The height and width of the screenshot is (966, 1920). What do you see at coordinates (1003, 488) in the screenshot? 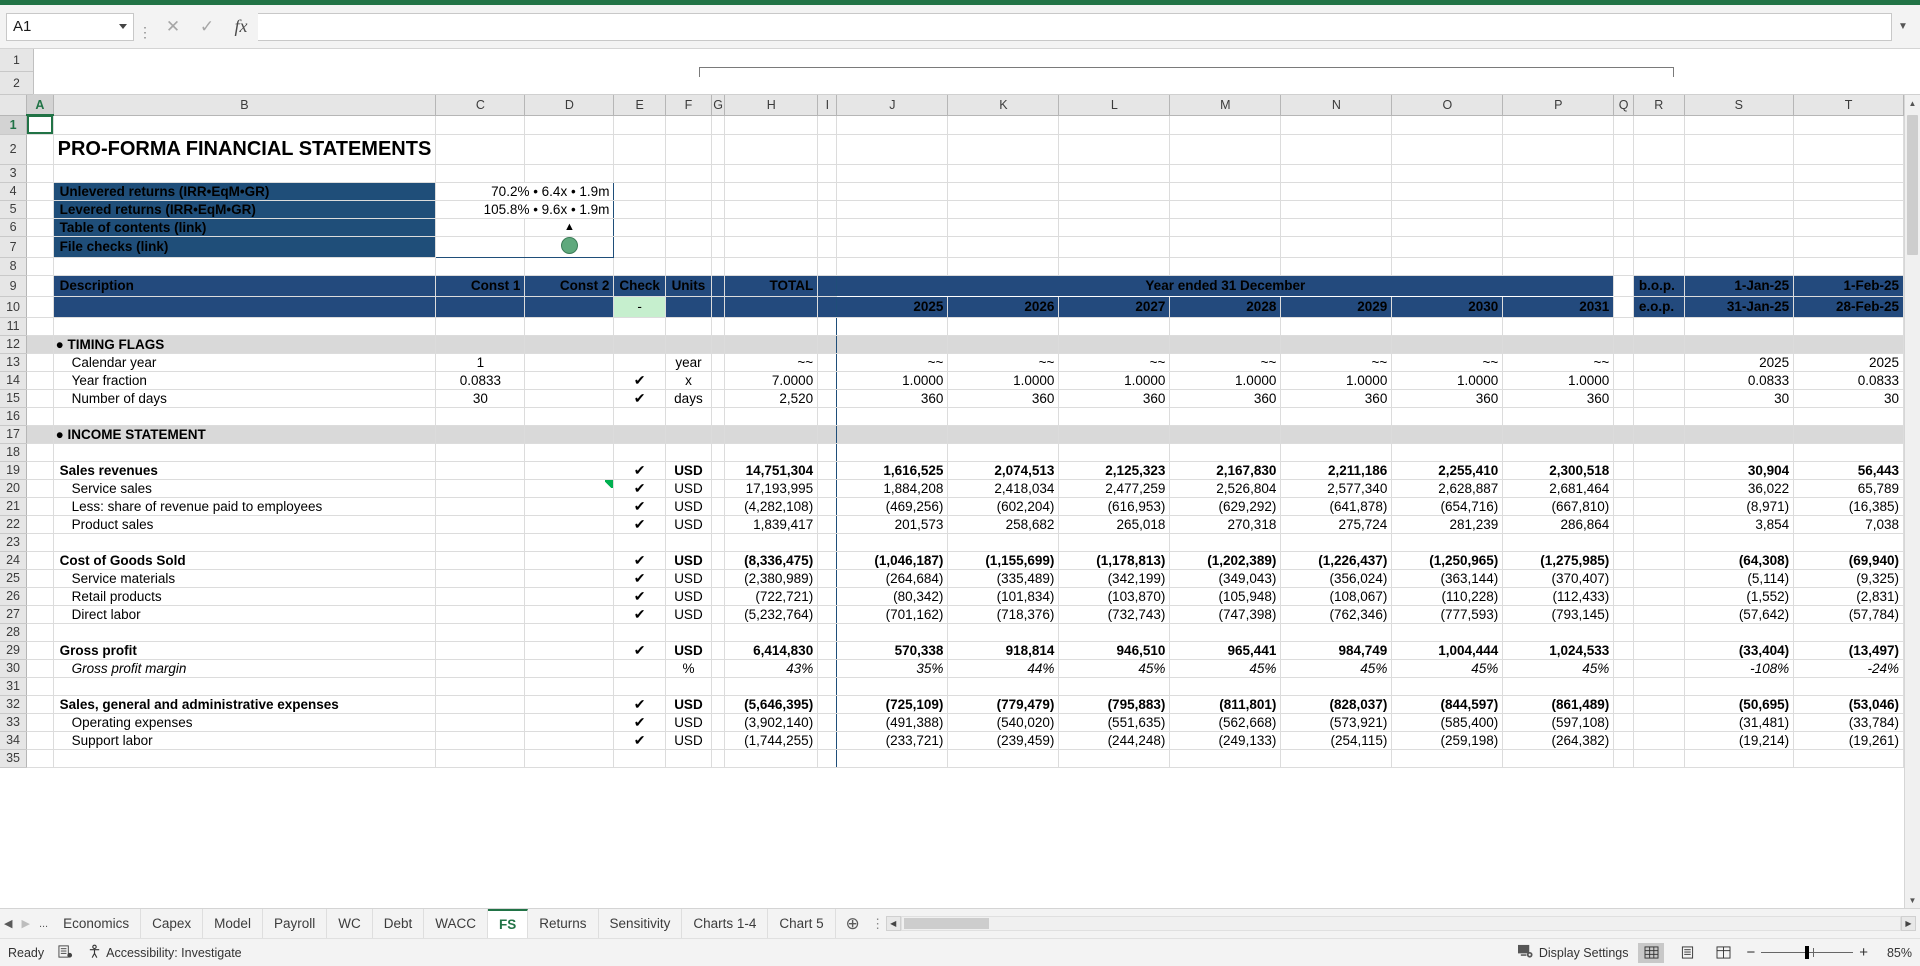
I see `row-year-20-1: 2,418,034` at bounding box center [1003, 488].